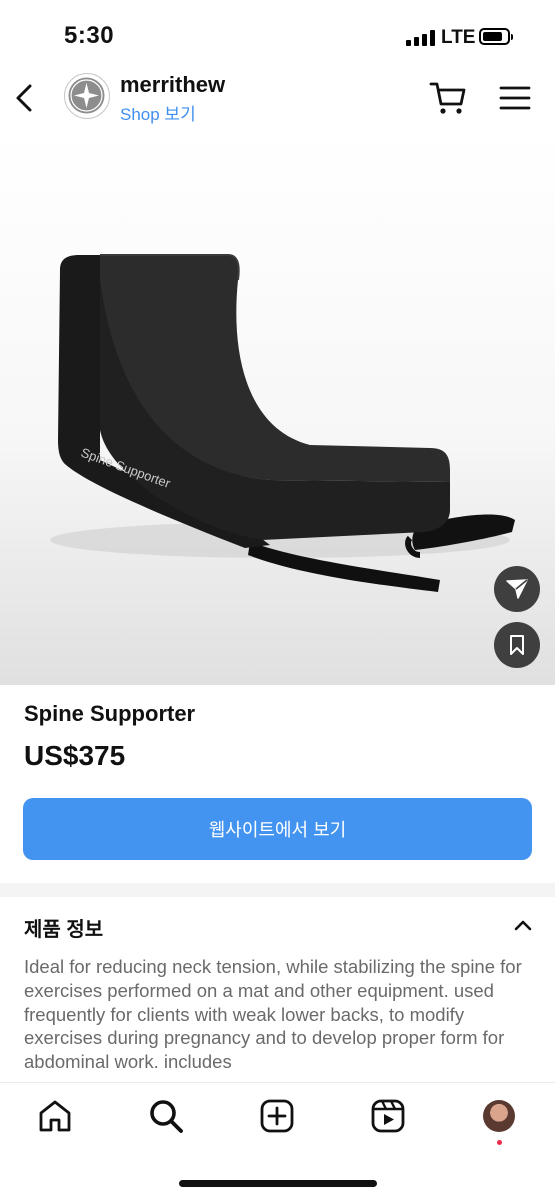  I want to click on product-price: US$375, so click(75, 755).